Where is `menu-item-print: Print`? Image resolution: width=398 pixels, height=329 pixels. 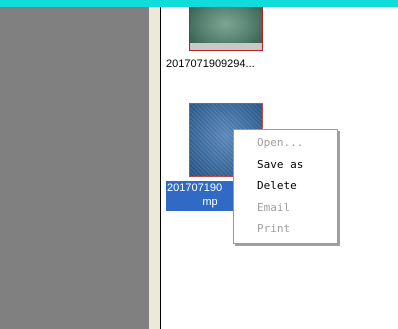
menu-item-print: Print is located at coordinates (285, 229).